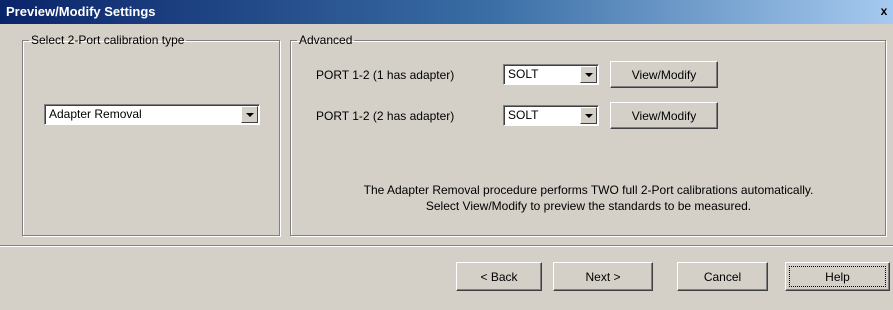 The width and height of the screenshot is (893, 310). Describe the element at coordinates (551, 74) in the screenshot. I see `port-1-adapter-select: SOLT` at that location.